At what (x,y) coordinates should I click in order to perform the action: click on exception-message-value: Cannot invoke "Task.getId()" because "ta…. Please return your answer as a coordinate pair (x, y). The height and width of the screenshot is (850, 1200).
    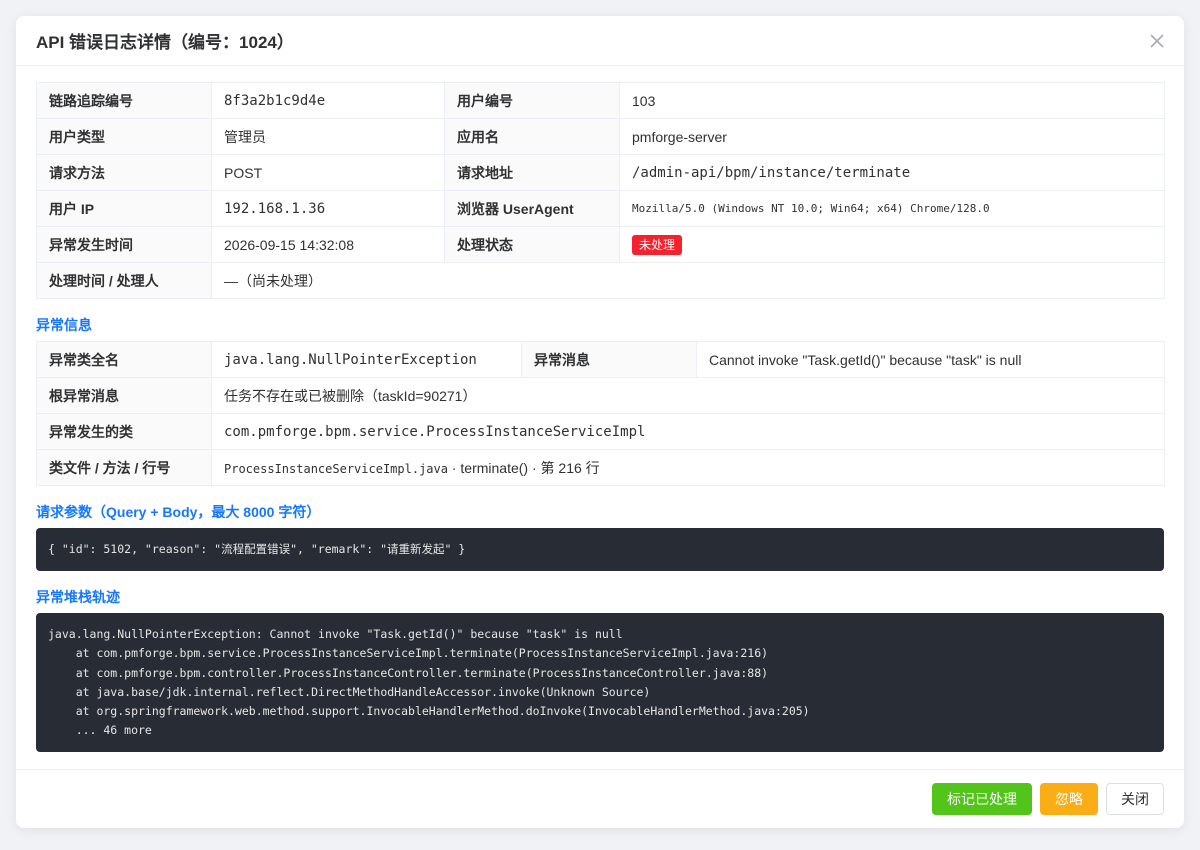
    Looking at the image, I should click on (930, 359).